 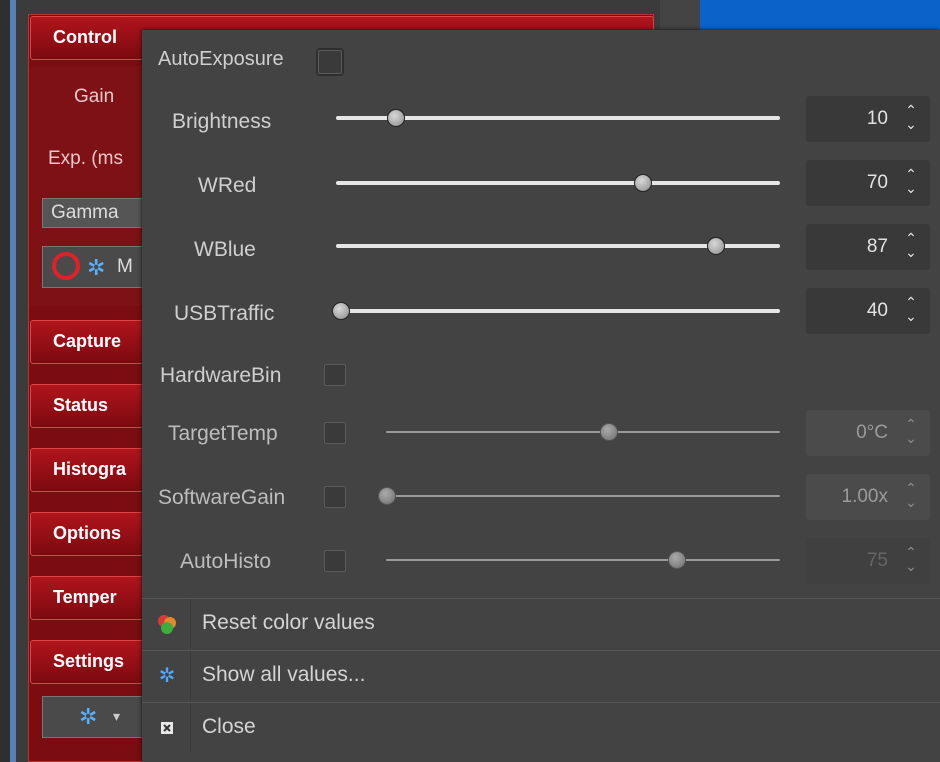 What do you see at coordinates (90, 469) in the screenshot?
I see `section-histogram-label: Histogra` at bounding box center [90, 469].